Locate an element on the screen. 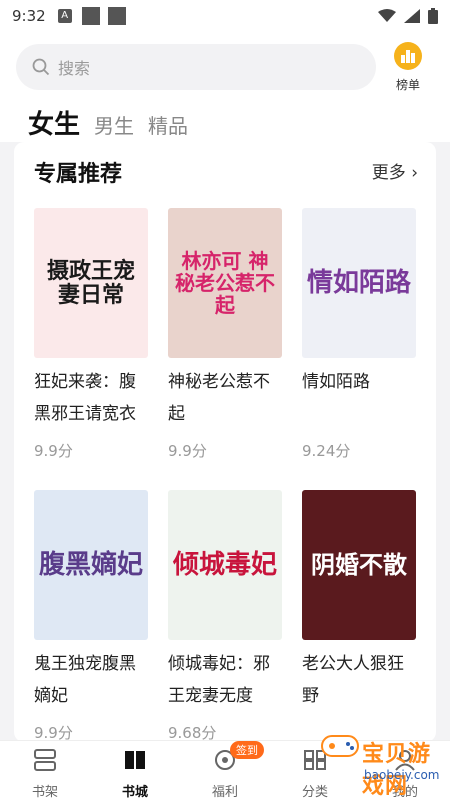 This screenshot has height=800, width=450. bookshelf-icon is located at coordinates (45, 760).